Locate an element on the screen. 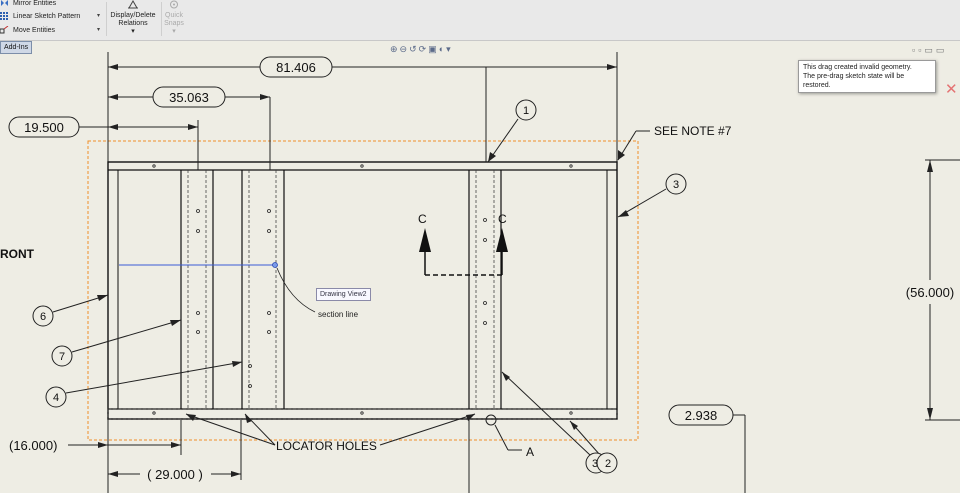 This screenshot has height=493, width=960. balloon-1: 1 is located at coordinates (512, 131).